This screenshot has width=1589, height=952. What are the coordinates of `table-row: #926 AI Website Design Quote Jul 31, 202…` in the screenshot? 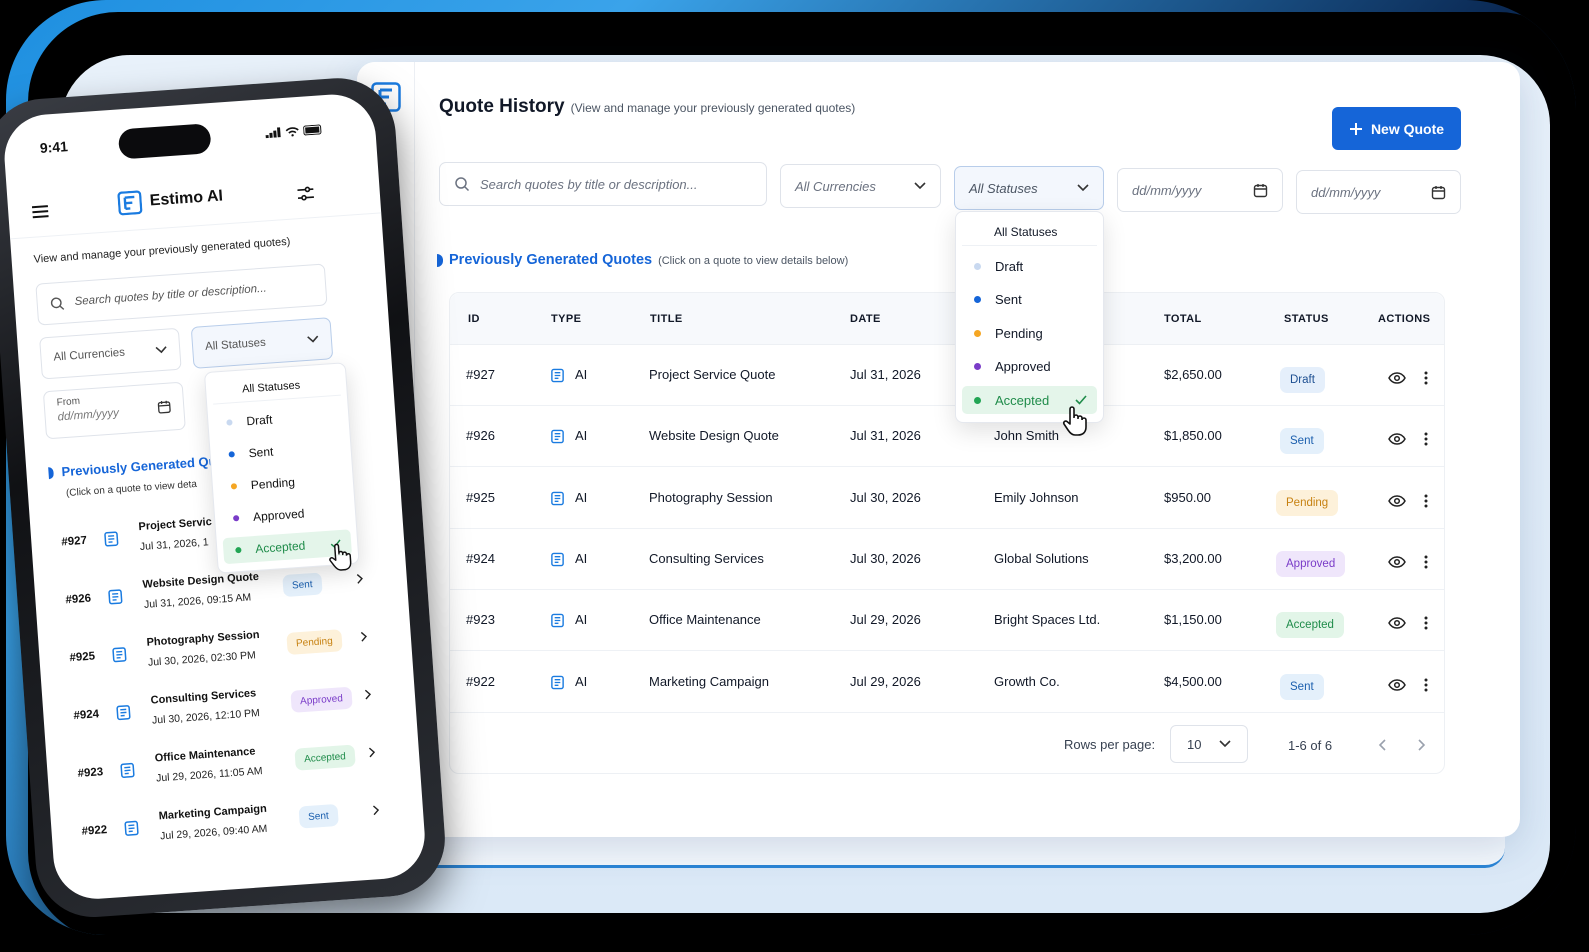 It's located at (947, 437).